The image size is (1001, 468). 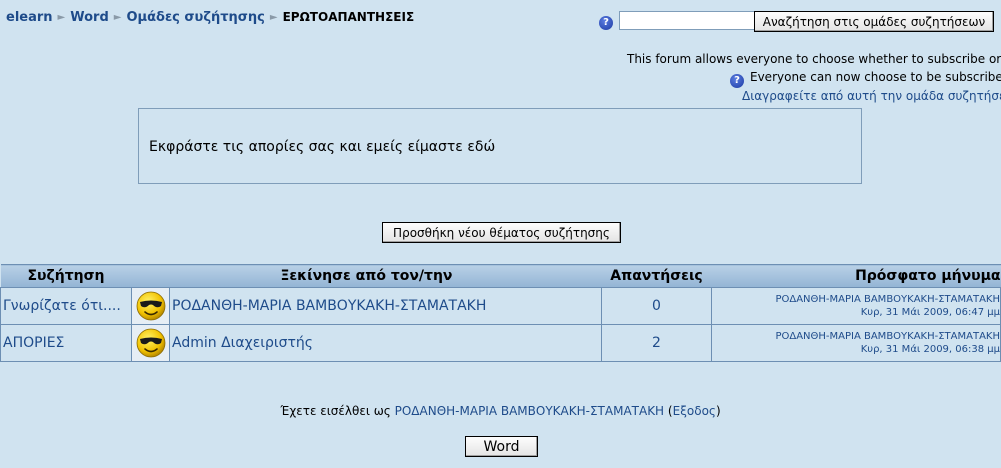 I want to click on header-replies: Απαντήσεις, so click(x=656, y=276).